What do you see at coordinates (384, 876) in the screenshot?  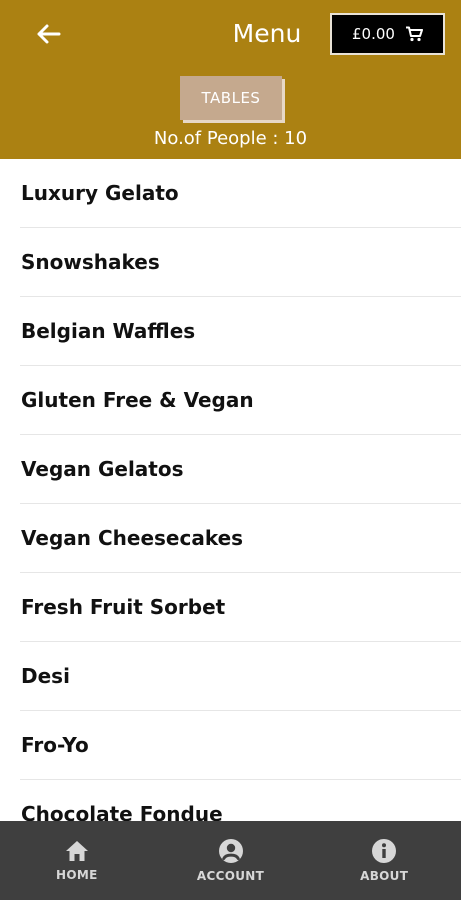 I see `nav-label-about: ABOUT` at bounding box center [384, 876].